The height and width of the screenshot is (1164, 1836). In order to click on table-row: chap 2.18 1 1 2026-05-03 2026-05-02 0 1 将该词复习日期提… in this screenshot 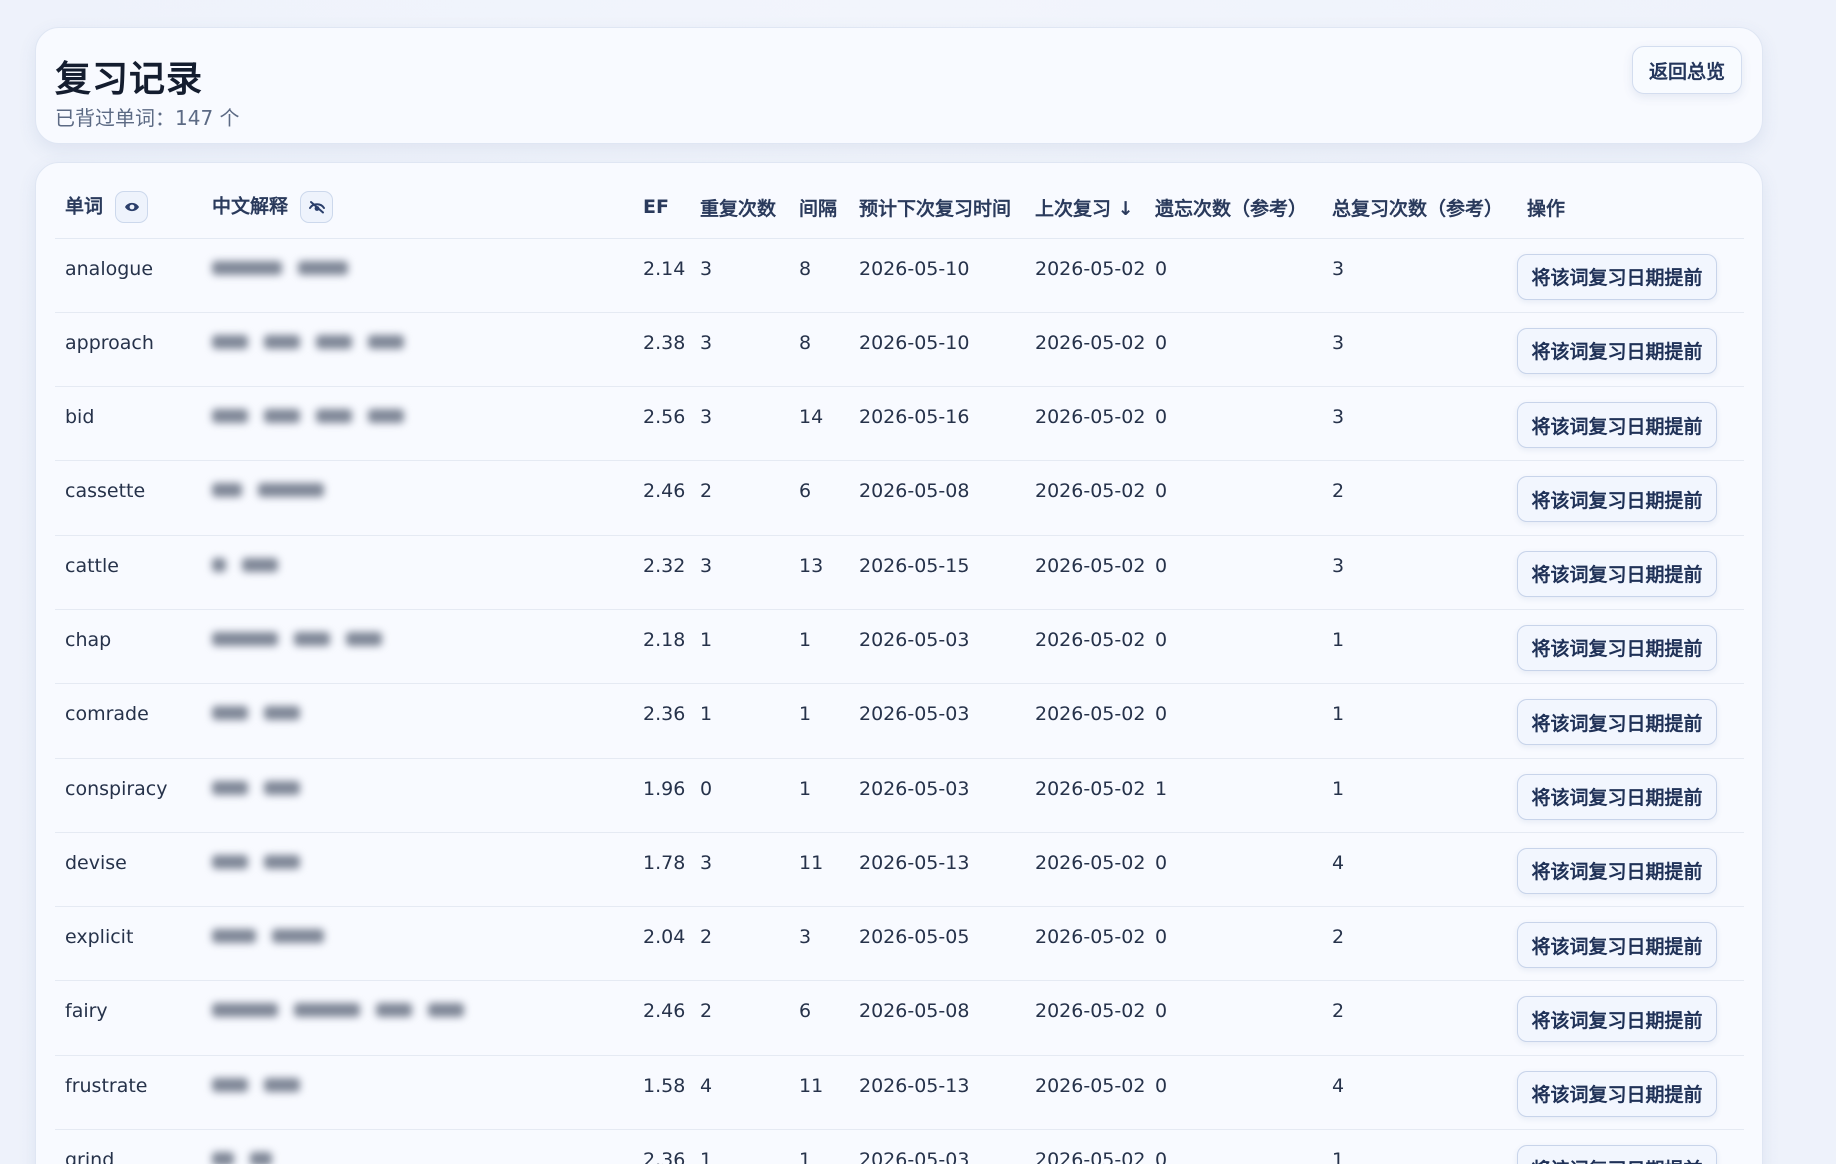, I will do `click(899, 647)`.